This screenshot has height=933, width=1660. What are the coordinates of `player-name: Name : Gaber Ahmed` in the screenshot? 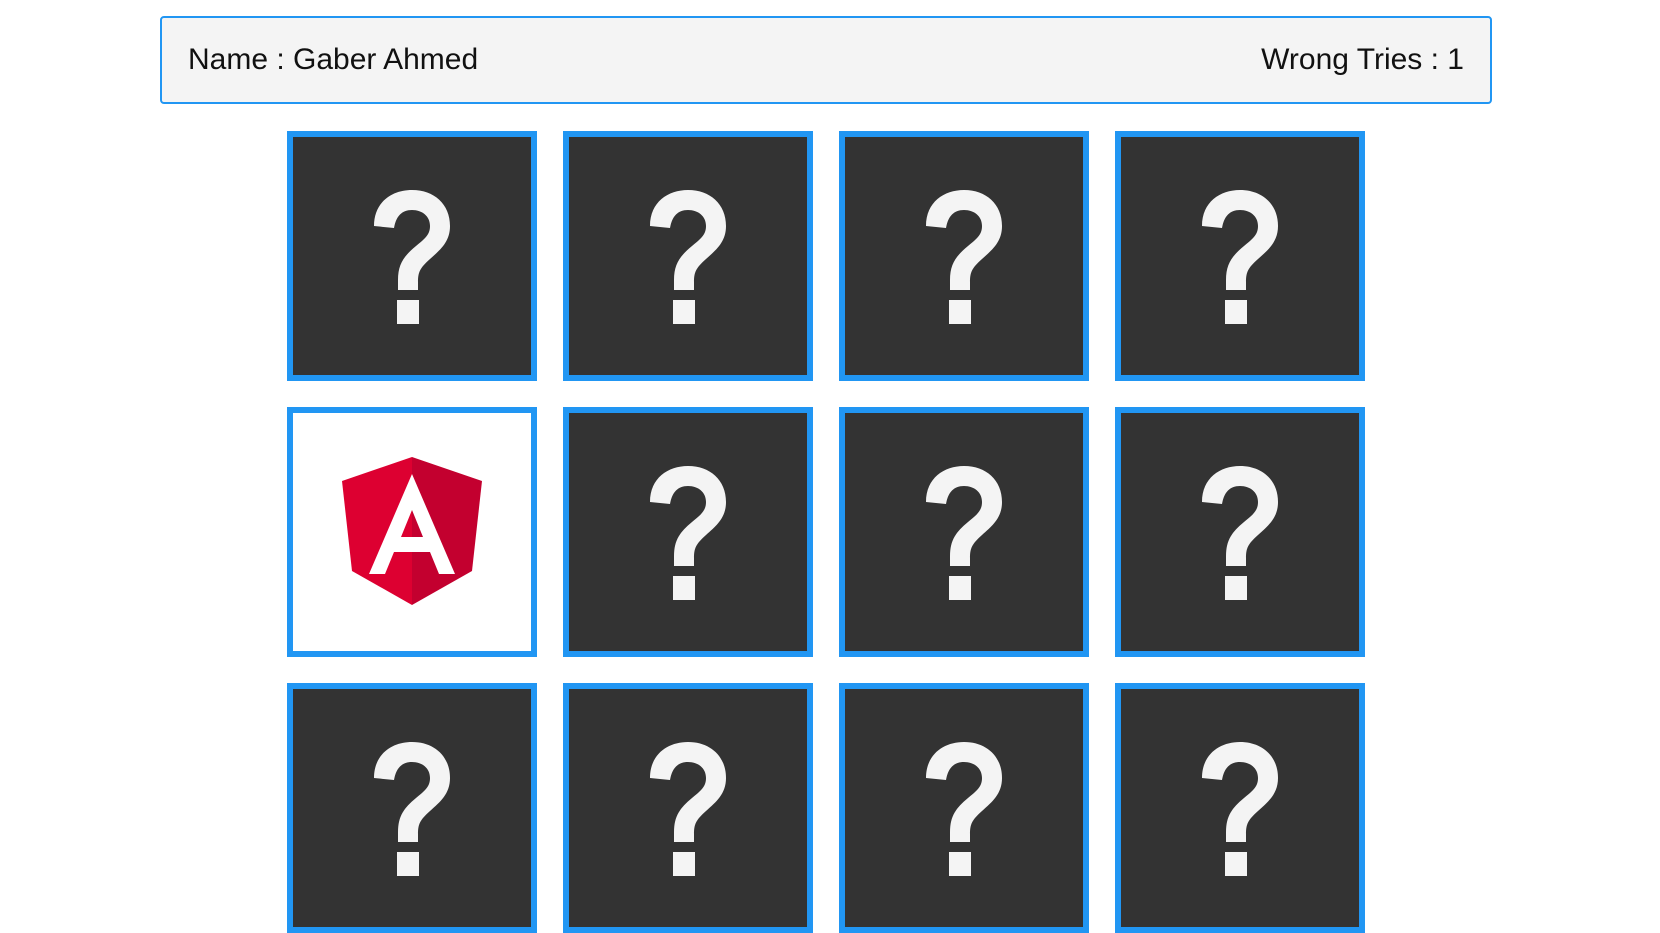 It's located at (333, 59).